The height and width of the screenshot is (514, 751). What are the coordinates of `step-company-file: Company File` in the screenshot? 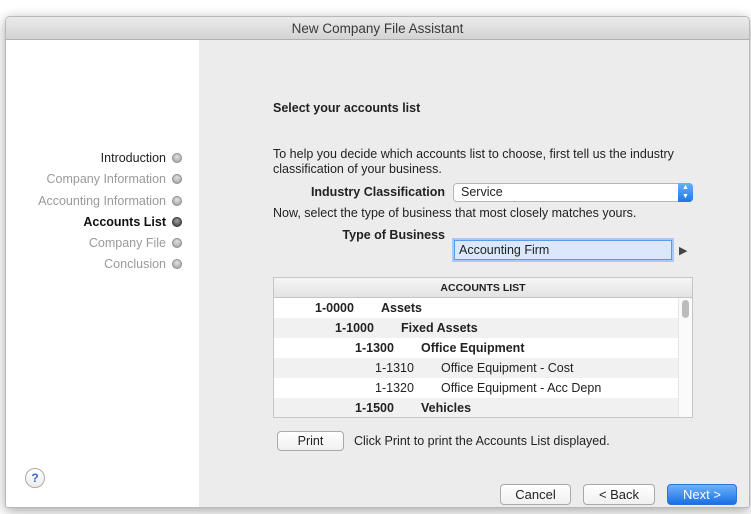 It's located at (110, 243).